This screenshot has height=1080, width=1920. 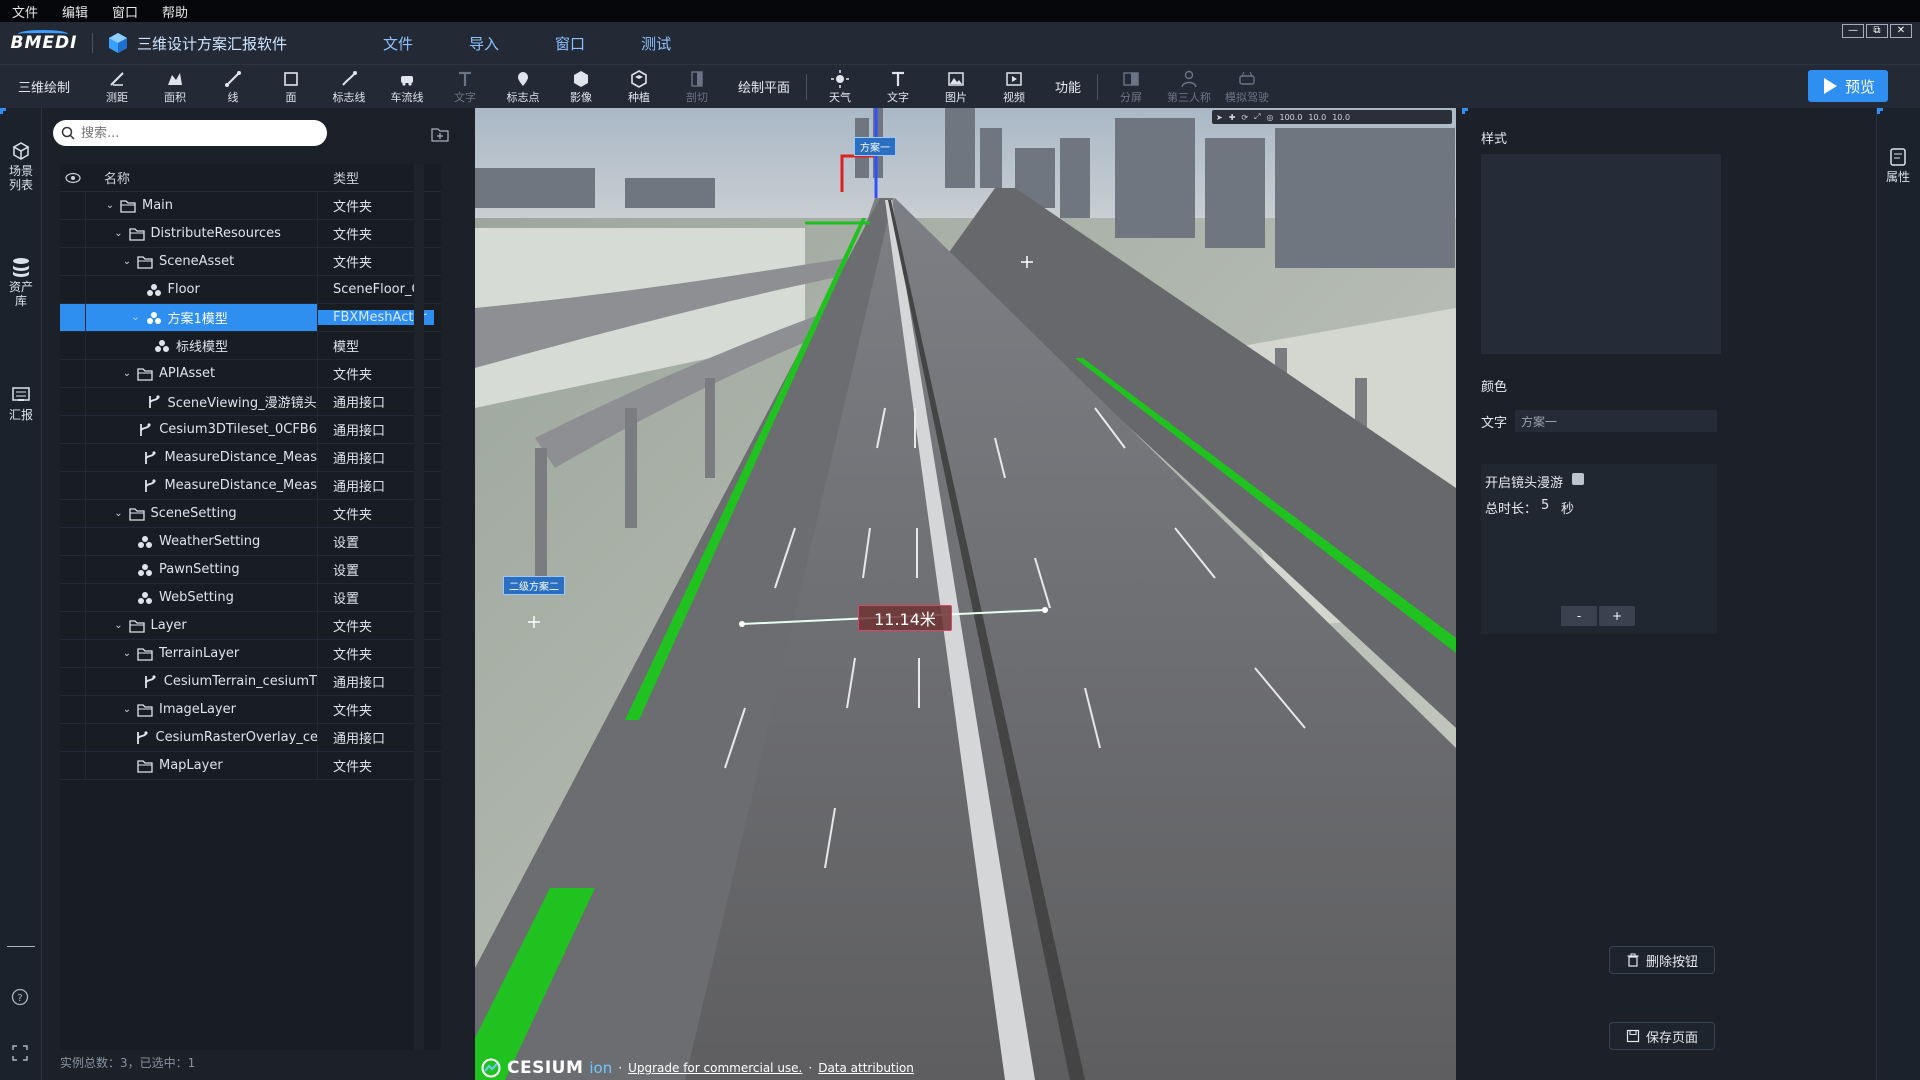 What do you see at coordinates (250, 206) in the screenshot?
I see `tree-row: ⌄ Main 文件夹` at bounding box center [250, 206].